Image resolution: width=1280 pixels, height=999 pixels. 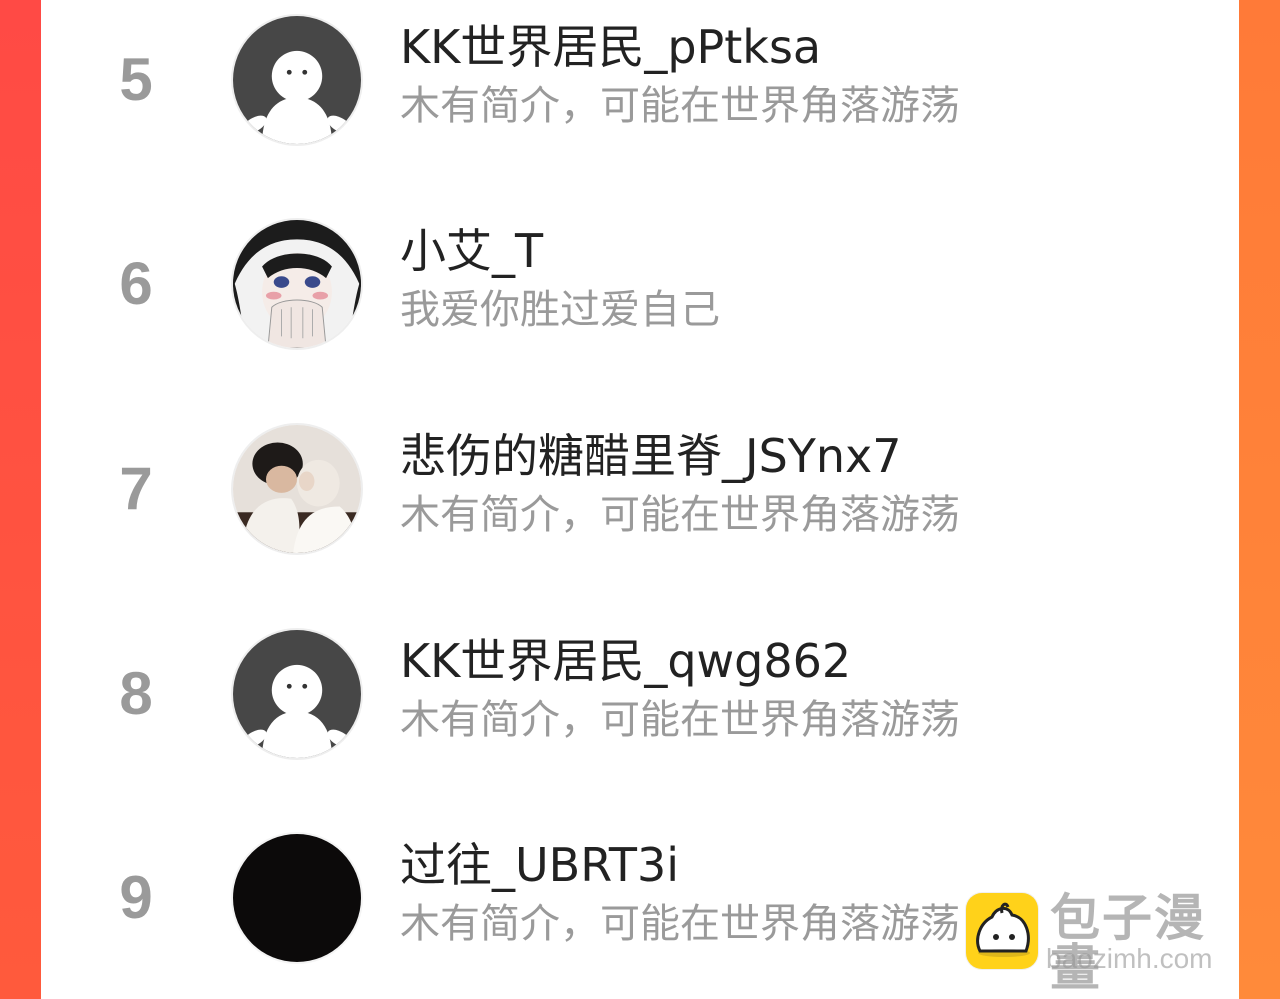 I want to click on watermark-url: baozimh.com, so click(x=1129, y=958).